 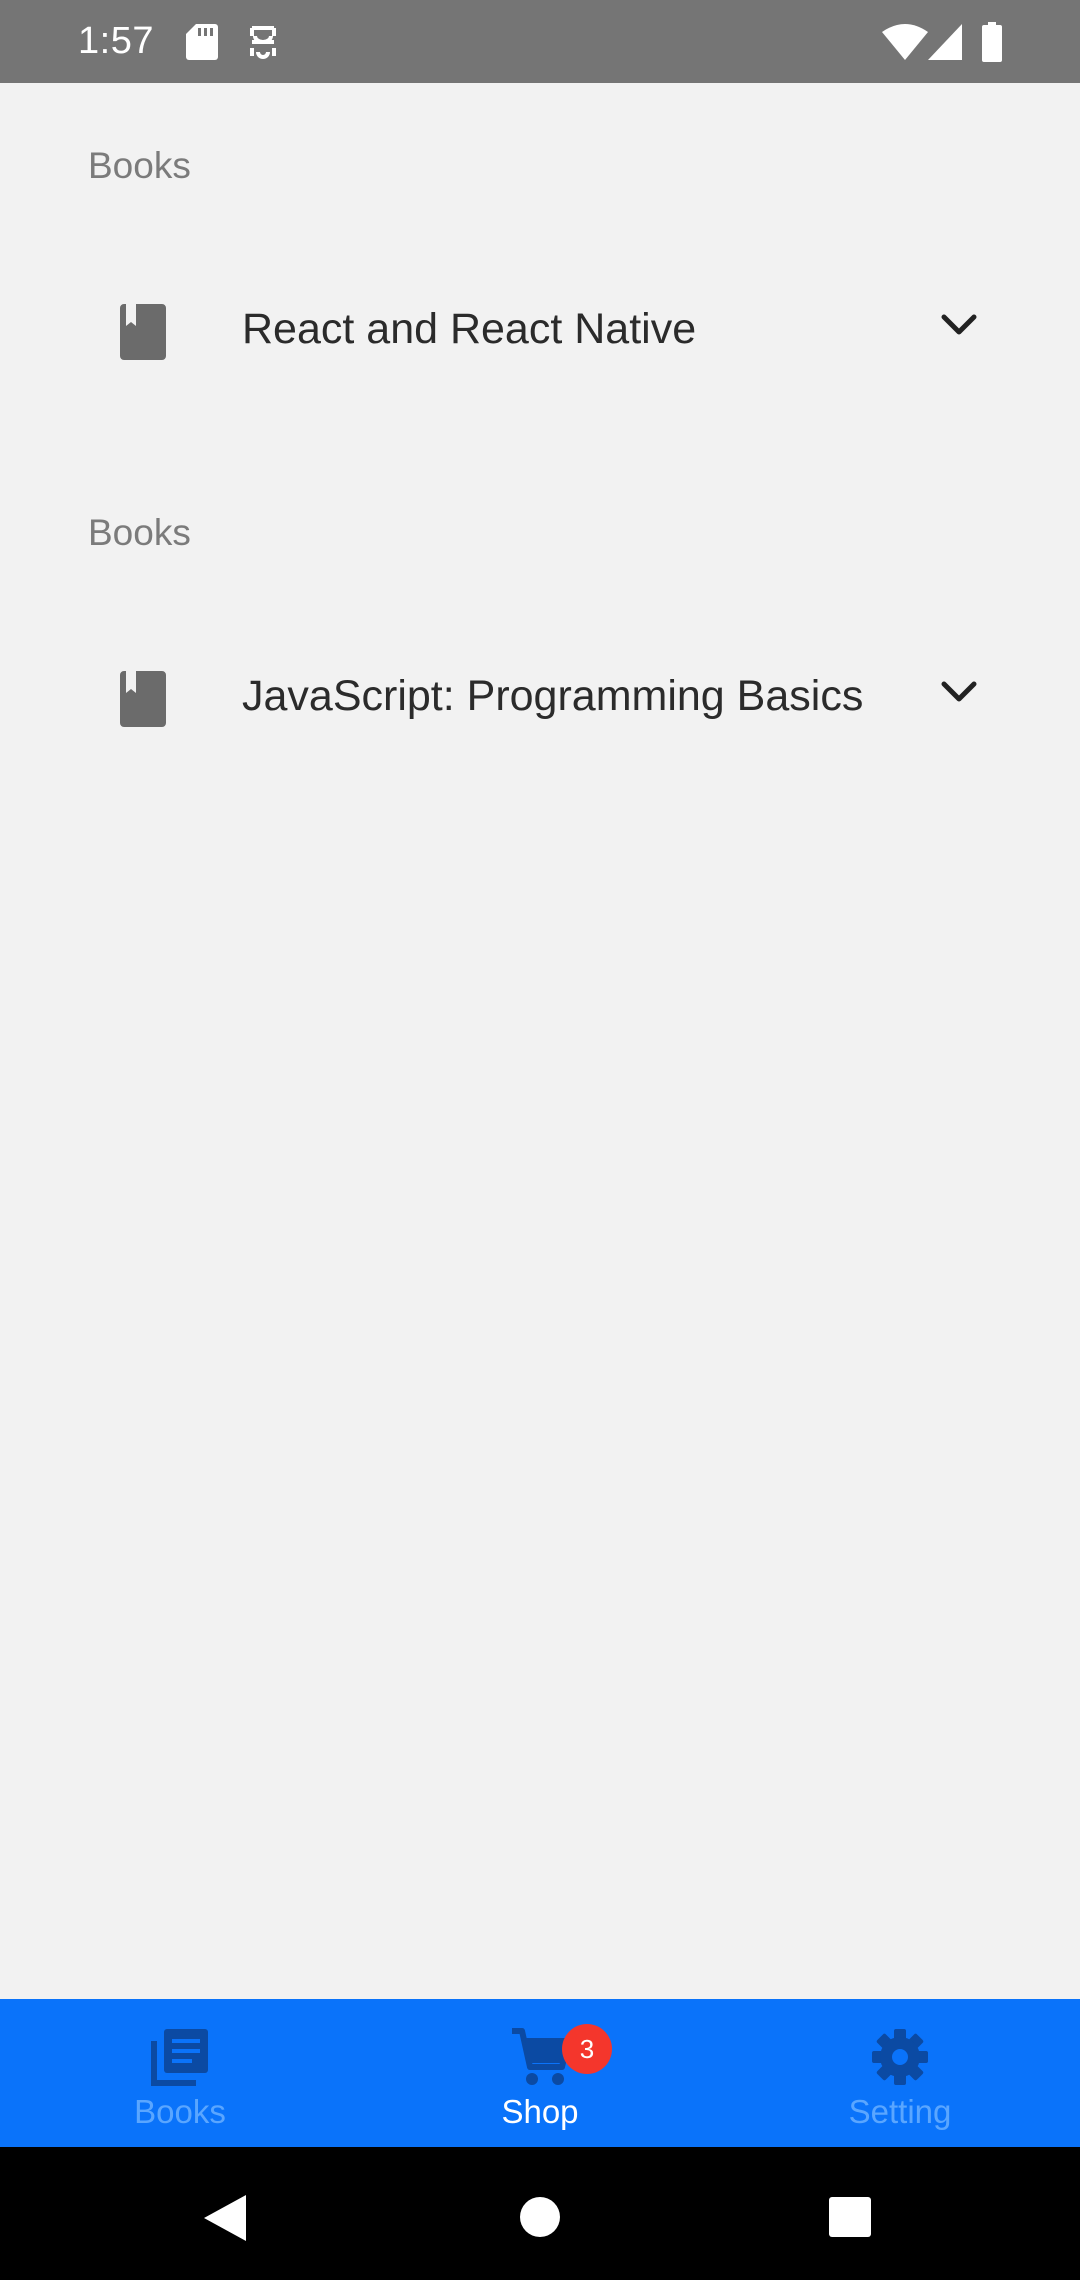 What do you see at coordinates (202, 42) in the screenshot?
I see `sd-card-icon` at bounding box center [202, 42].